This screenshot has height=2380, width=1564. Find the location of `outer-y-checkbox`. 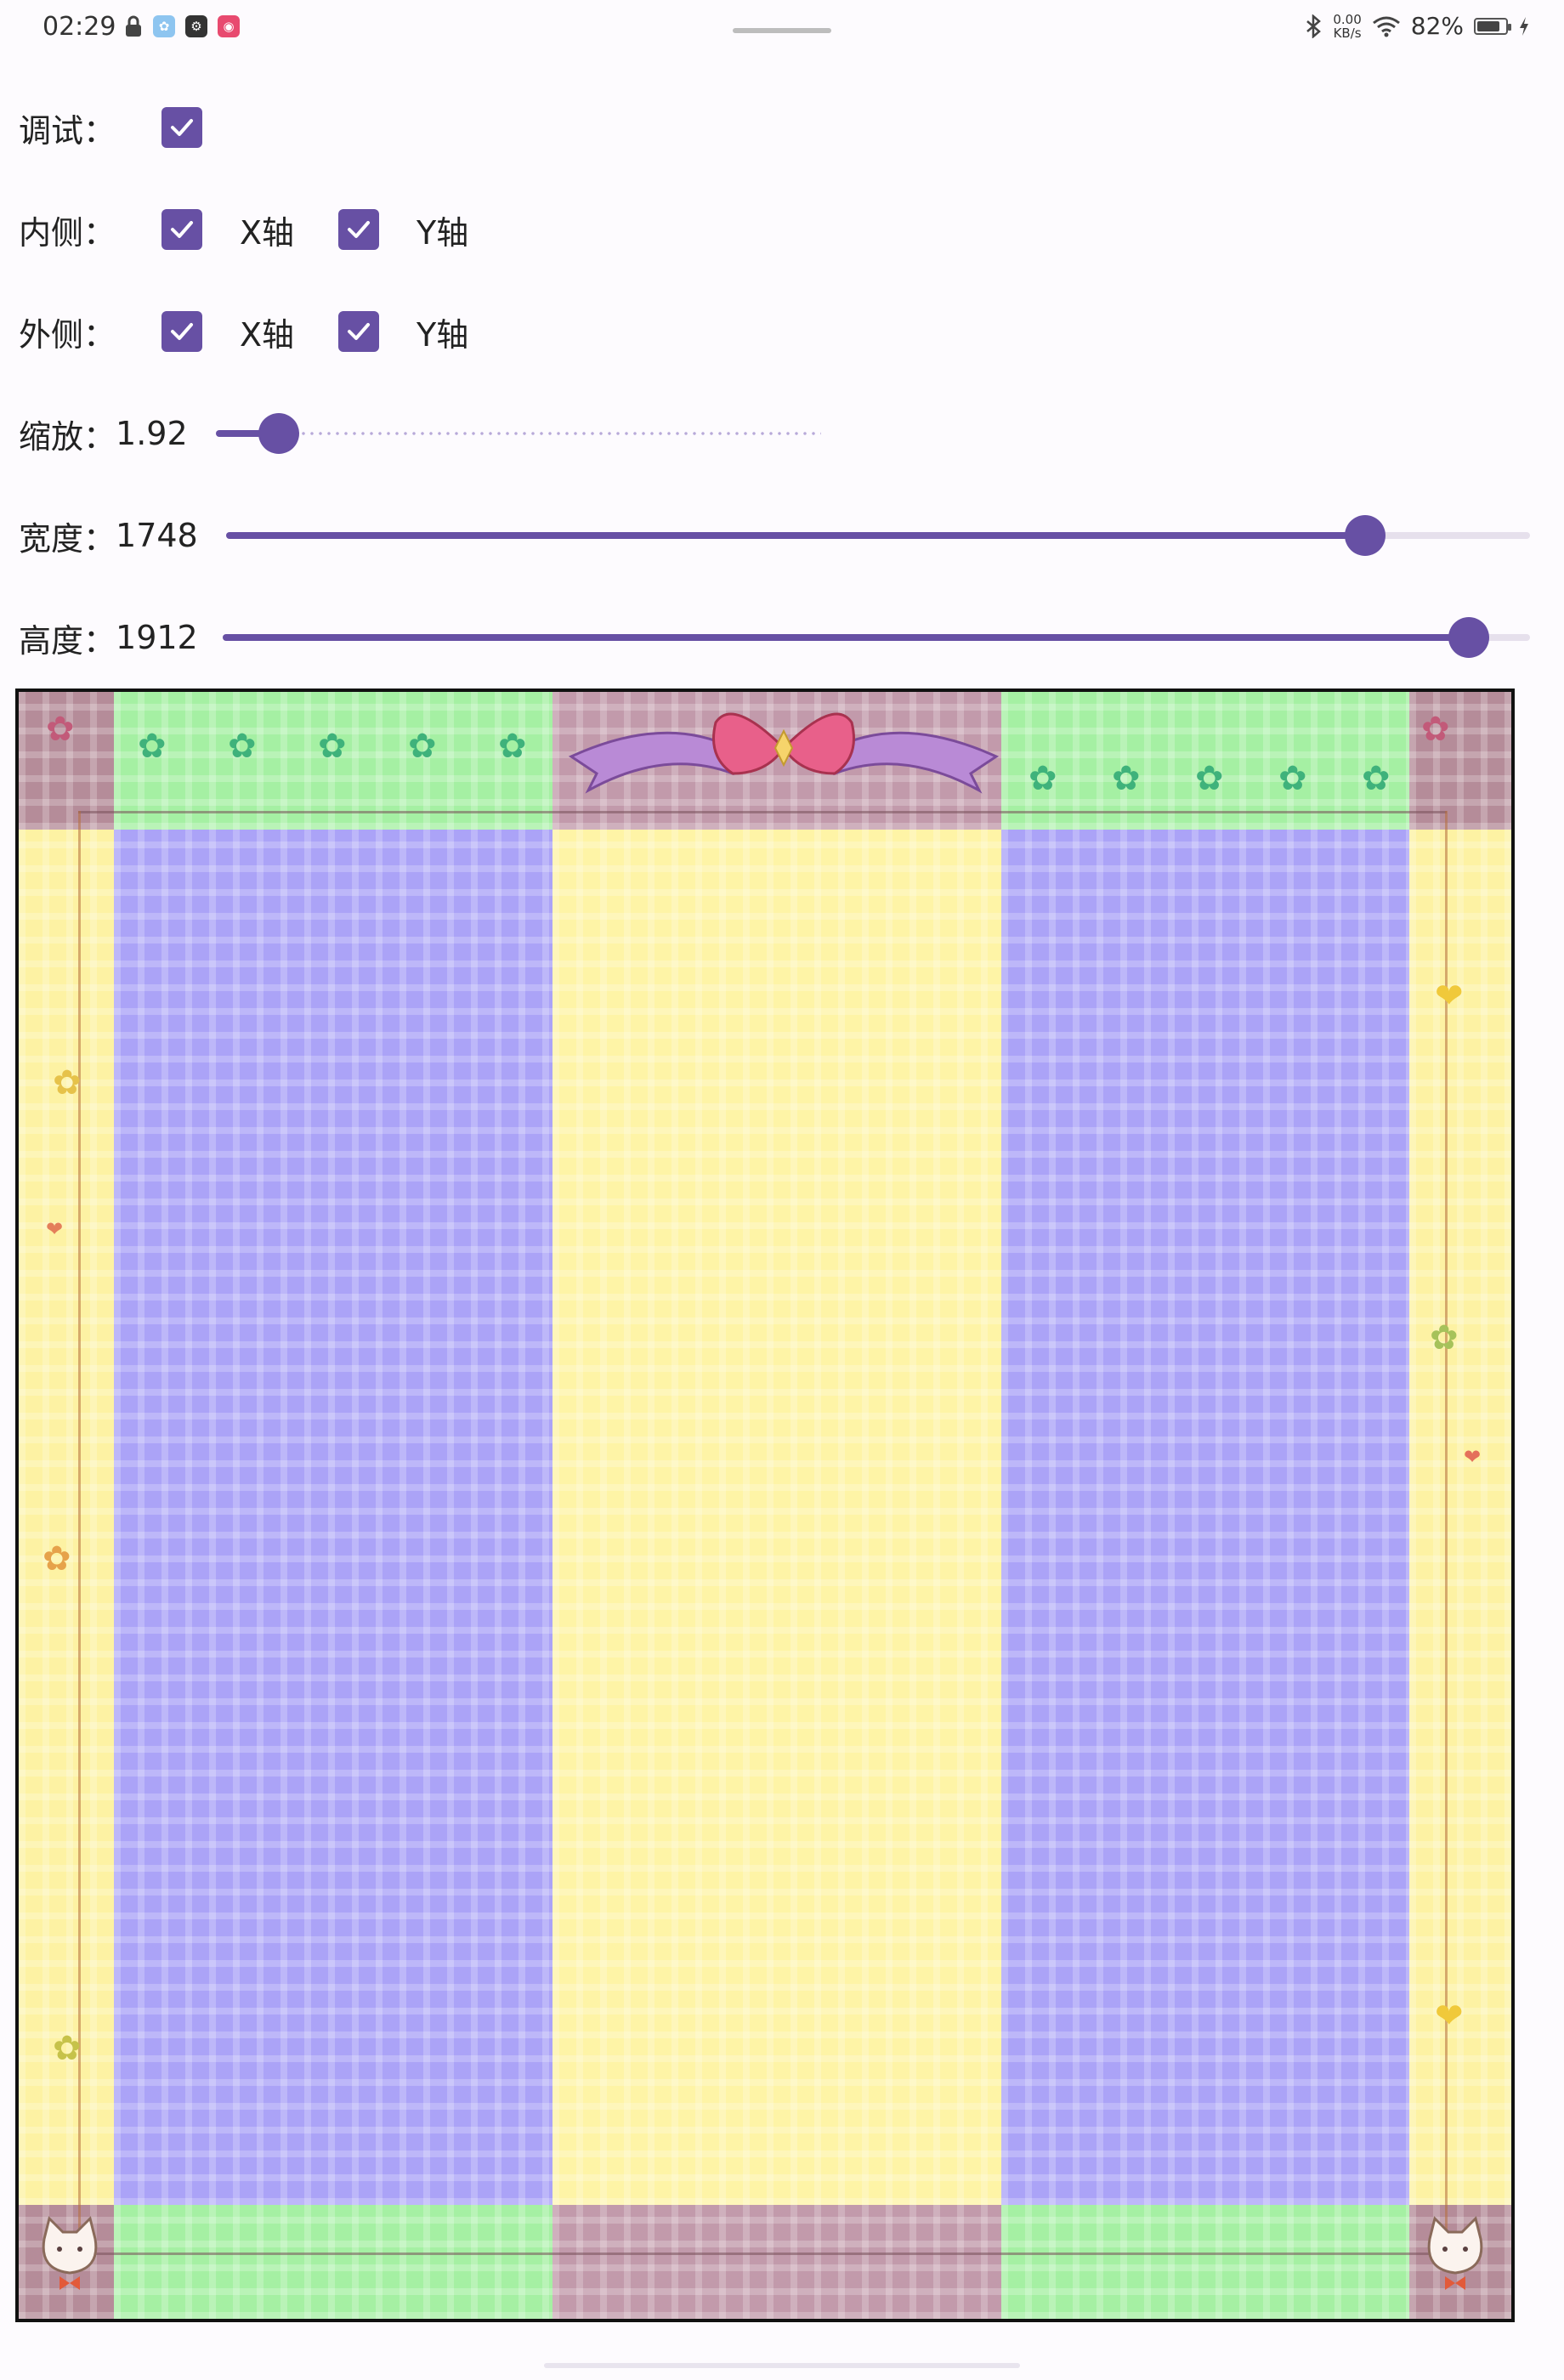

outer-y-checkbox is located at coordinates (358, 331).